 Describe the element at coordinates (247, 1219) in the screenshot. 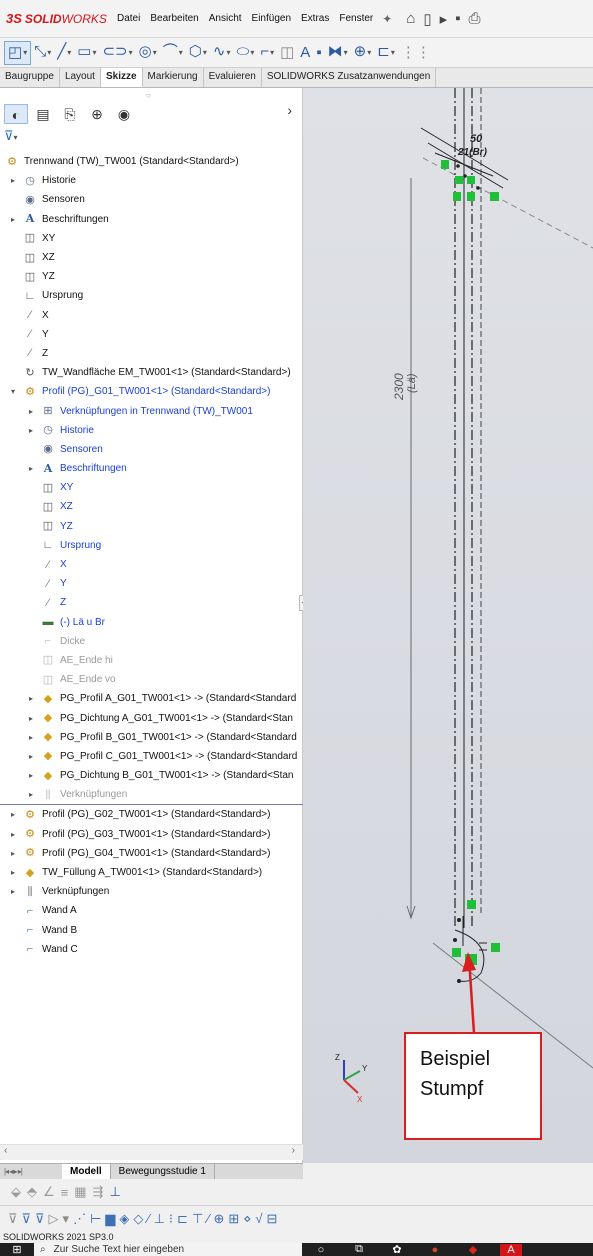

I see `sketch-tool-icon: ⋄` at that location.